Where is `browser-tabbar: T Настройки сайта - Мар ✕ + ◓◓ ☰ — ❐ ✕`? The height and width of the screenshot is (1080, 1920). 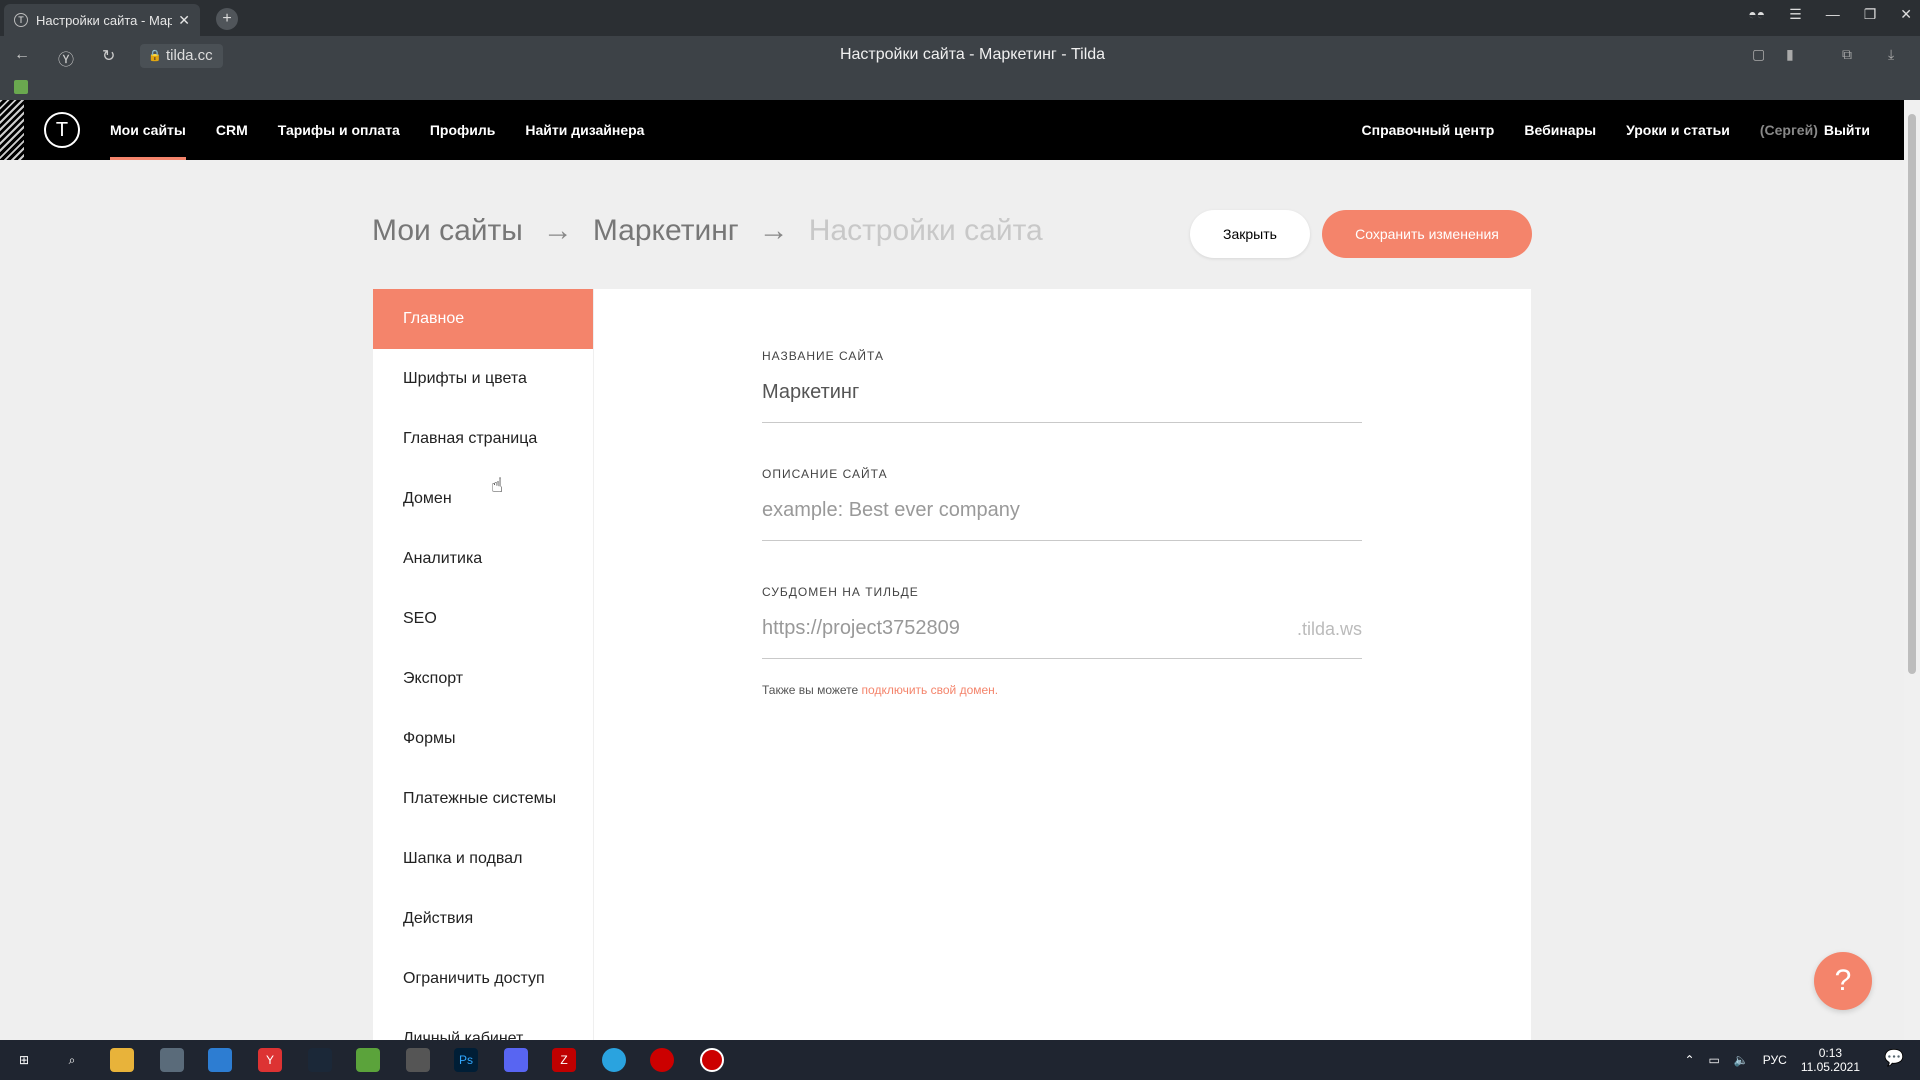 browser-tabbar: T Настройки сайта - Мар ✕ + ◓◓ ☰ — ❐ ✕ is located at coordinates (960, 18).